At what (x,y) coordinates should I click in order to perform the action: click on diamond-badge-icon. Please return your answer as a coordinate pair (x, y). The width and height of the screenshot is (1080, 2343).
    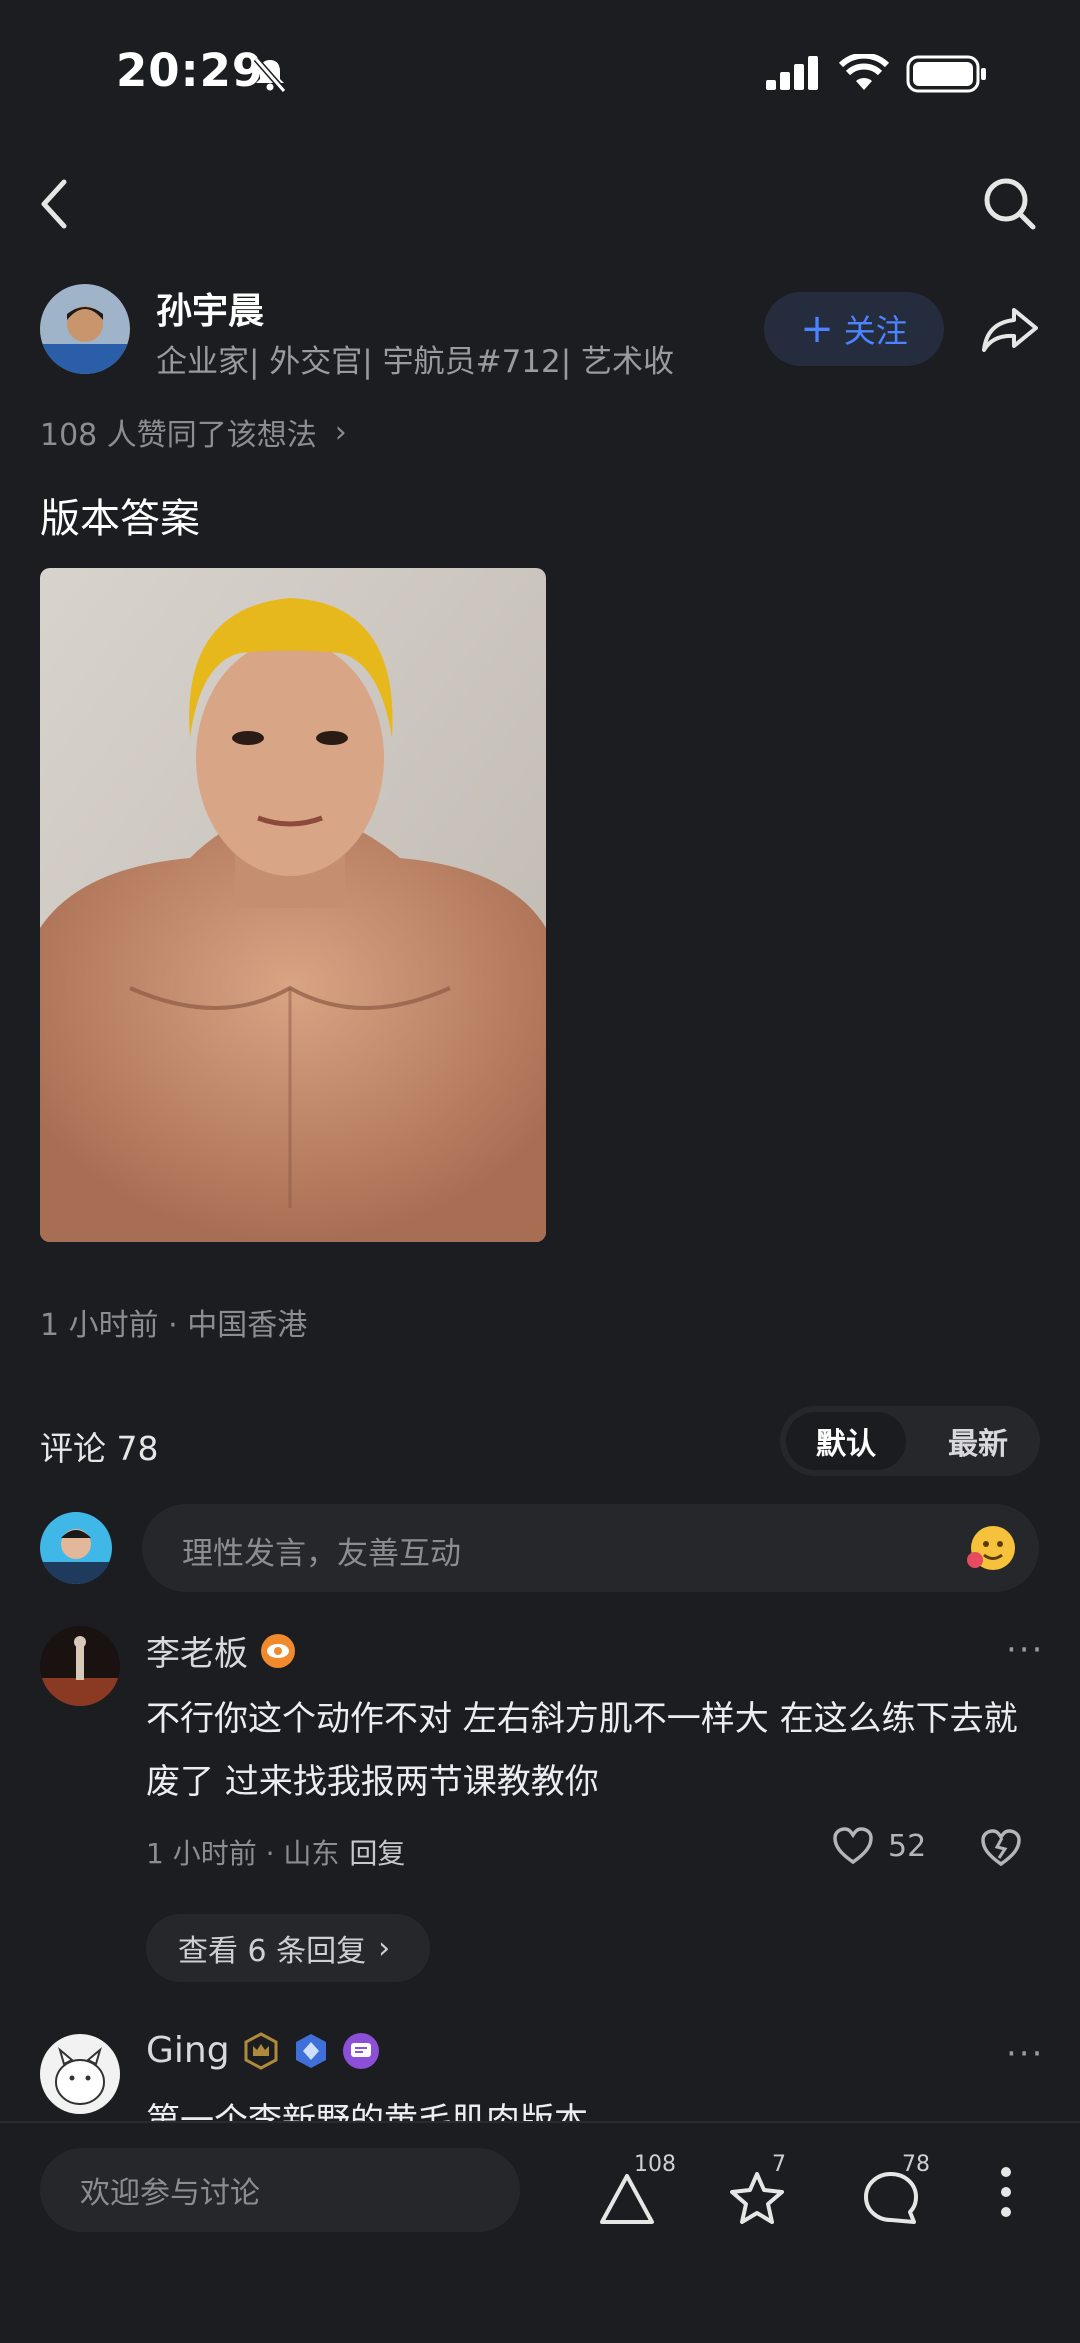
    Looking at the image, I should click on (310, 2050).